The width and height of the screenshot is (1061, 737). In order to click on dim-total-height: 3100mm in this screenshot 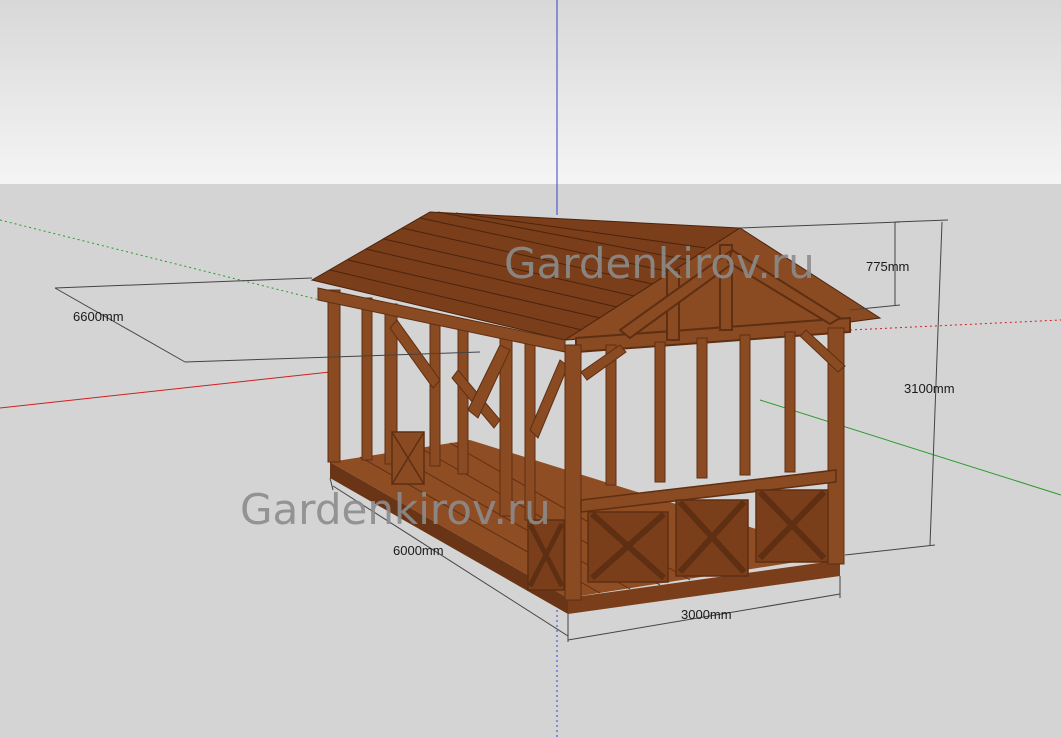, I will do `click(929, 388)`.